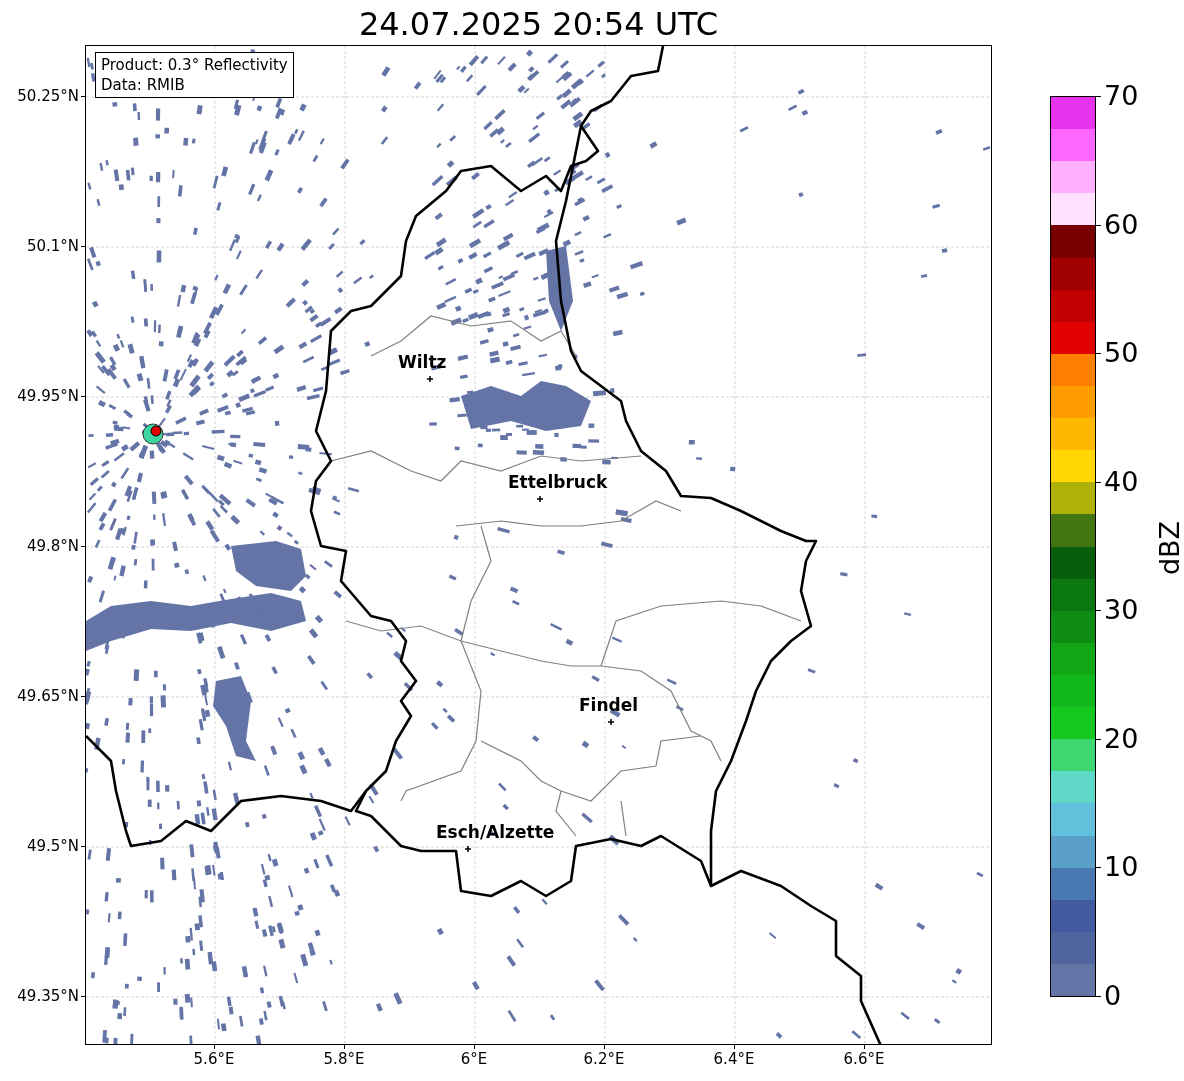  What do you see at coordinates (734, 1059) in the screenshot?
I see `axis-tick-label: 6.4°E` at bounding box center [734, 1059].